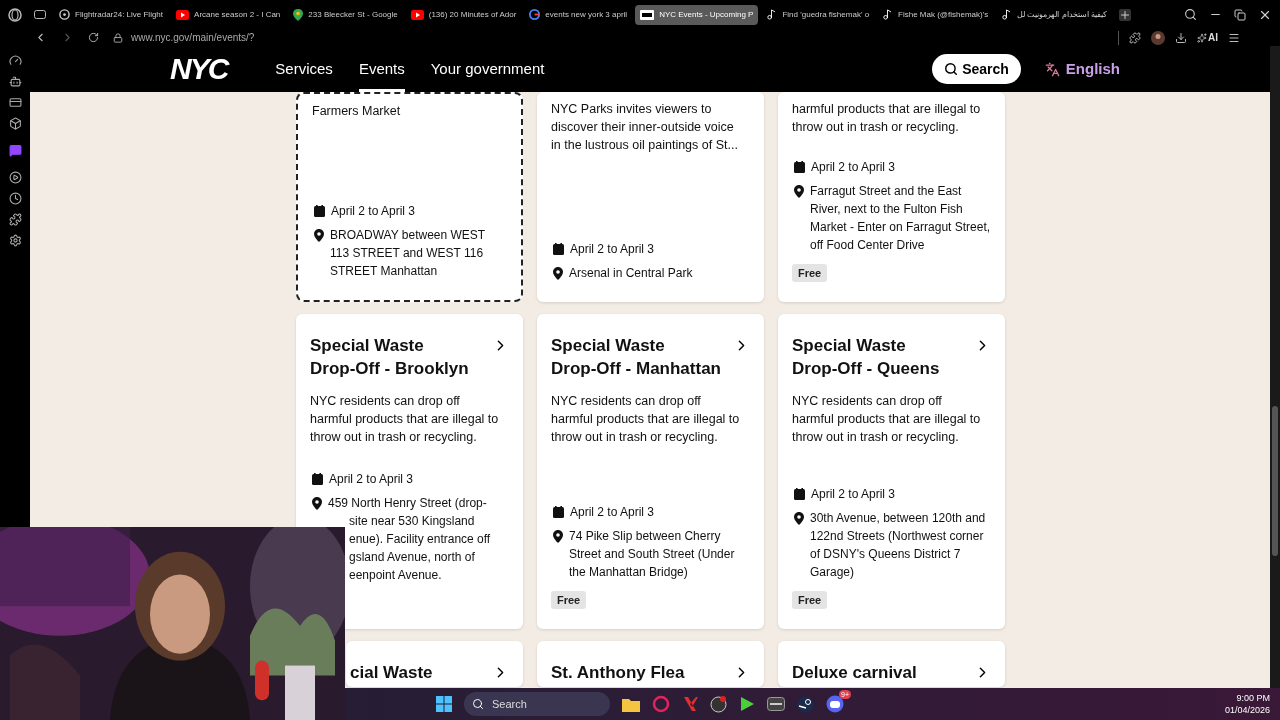  Describe the element at coordinates (866, 357) in the screenshot. I see `event-title: Special Waste Drop-Off - Queens` at that location.